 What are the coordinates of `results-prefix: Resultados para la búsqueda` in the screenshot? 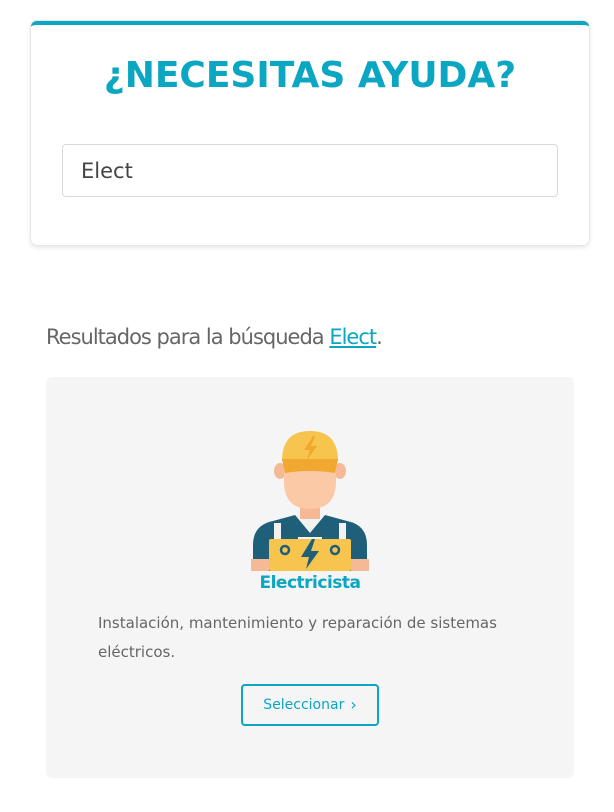 It's located at (188, 337).